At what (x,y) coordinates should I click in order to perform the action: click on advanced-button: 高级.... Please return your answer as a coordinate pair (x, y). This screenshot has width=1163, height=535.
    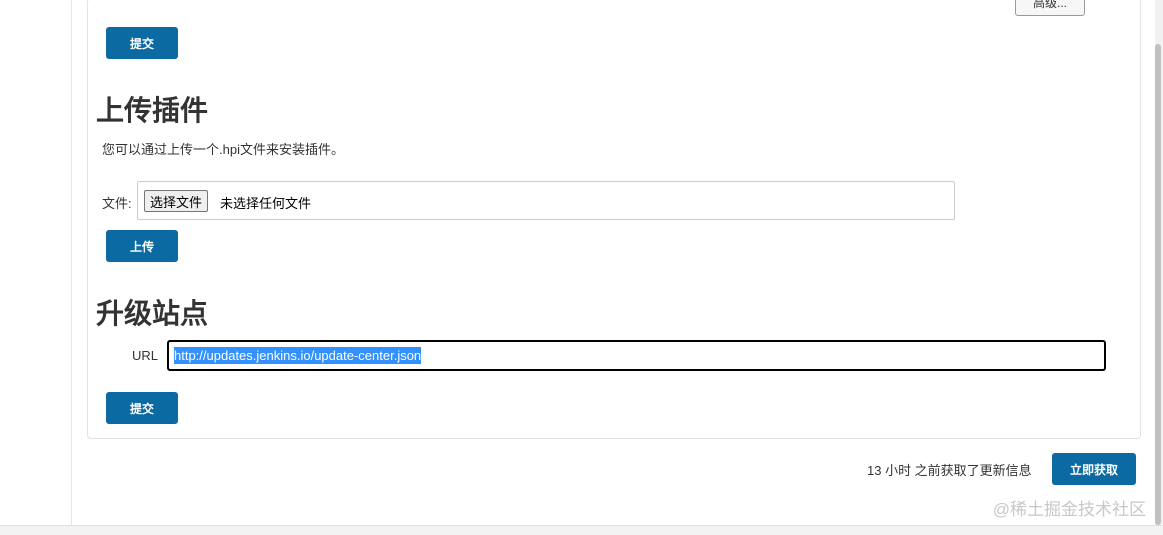
    Looking at the image, I should click on (1050, 8).